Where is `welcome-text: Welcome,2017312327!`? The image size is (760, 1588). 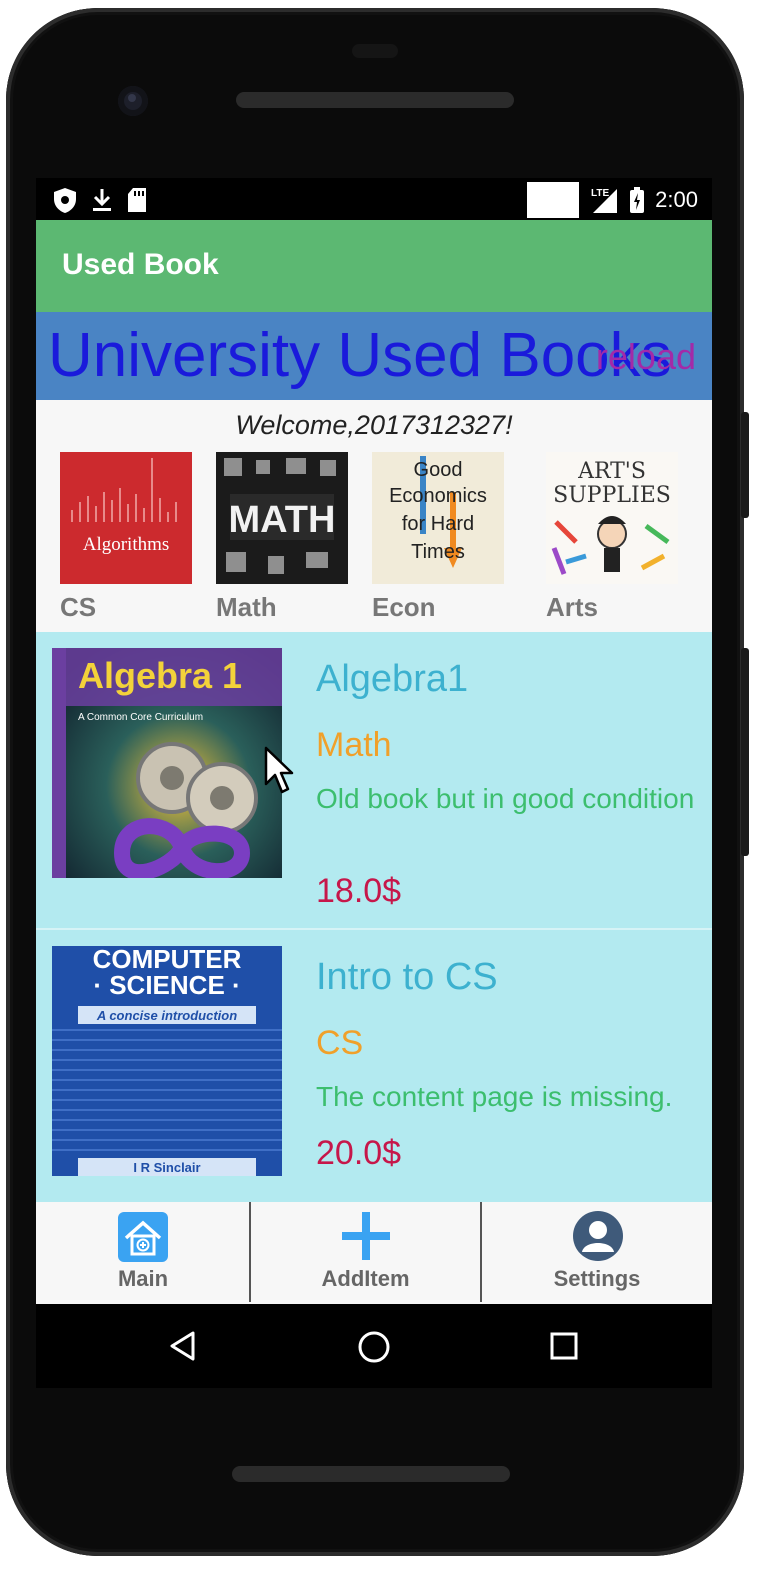 welcome-text: Welcome,2017312327! is located at coordinates (374, 425).